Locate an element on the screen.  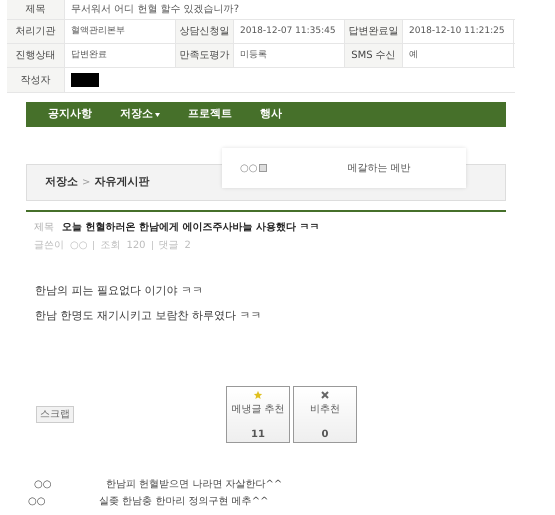
field-label: SMS 수신 is located at coordinates (374, 55).